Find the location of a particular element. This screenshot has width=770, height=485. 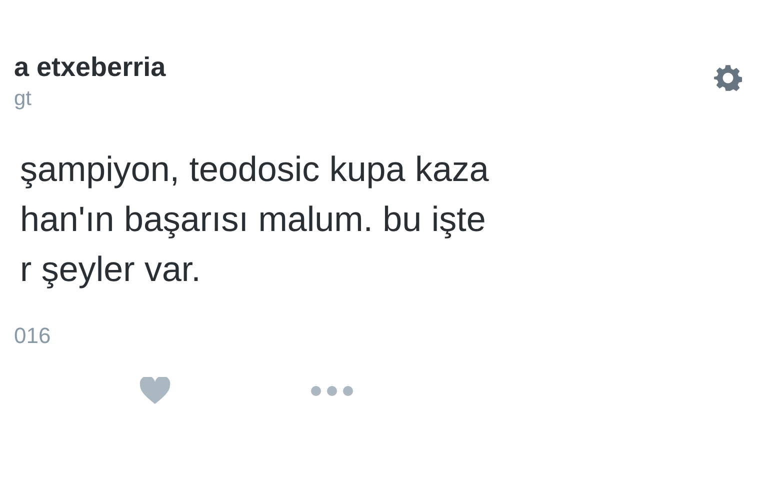

tweet-text-line: r şeyler var. is located at coordinates (111, 270).